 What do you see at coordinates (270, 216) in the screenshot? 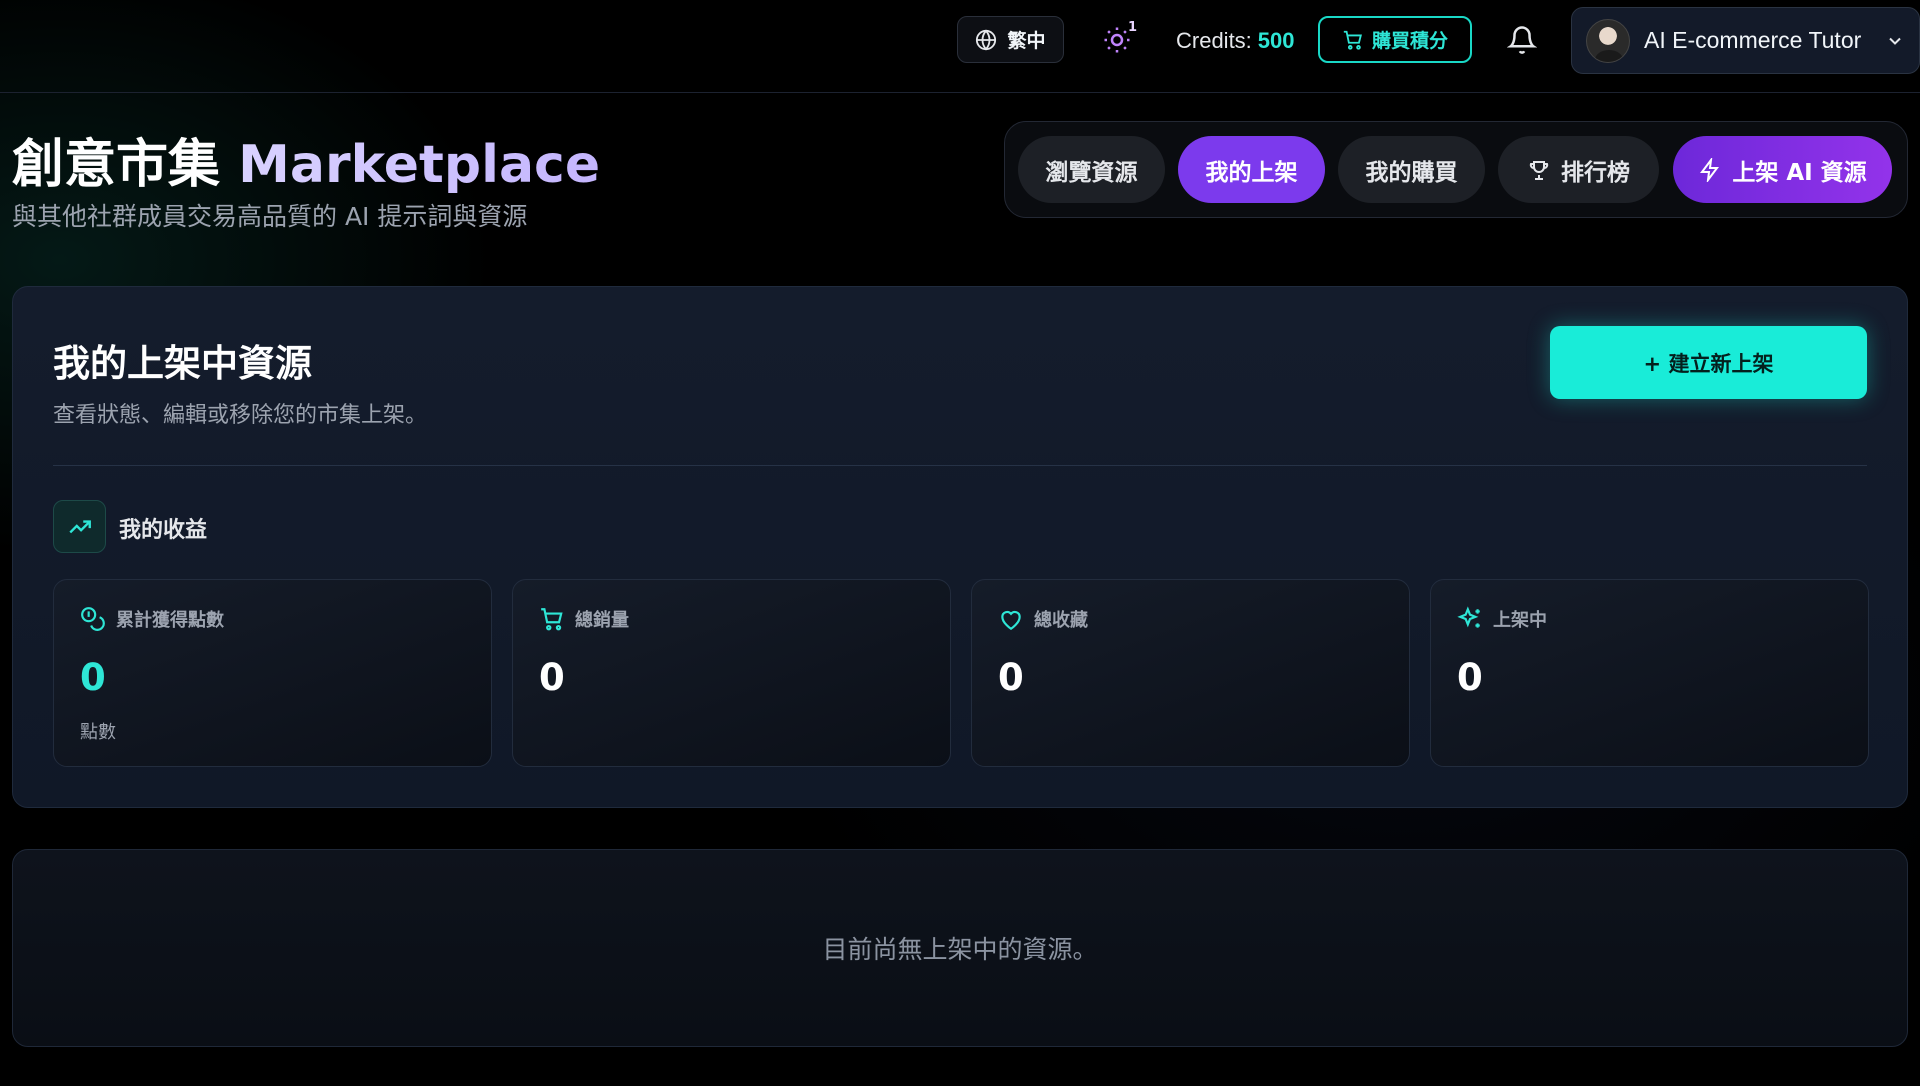
I see `page-subtitle: 與其他社群成員交易高品質的 AI 提示詞與資源` at bounding box center [270, 216].